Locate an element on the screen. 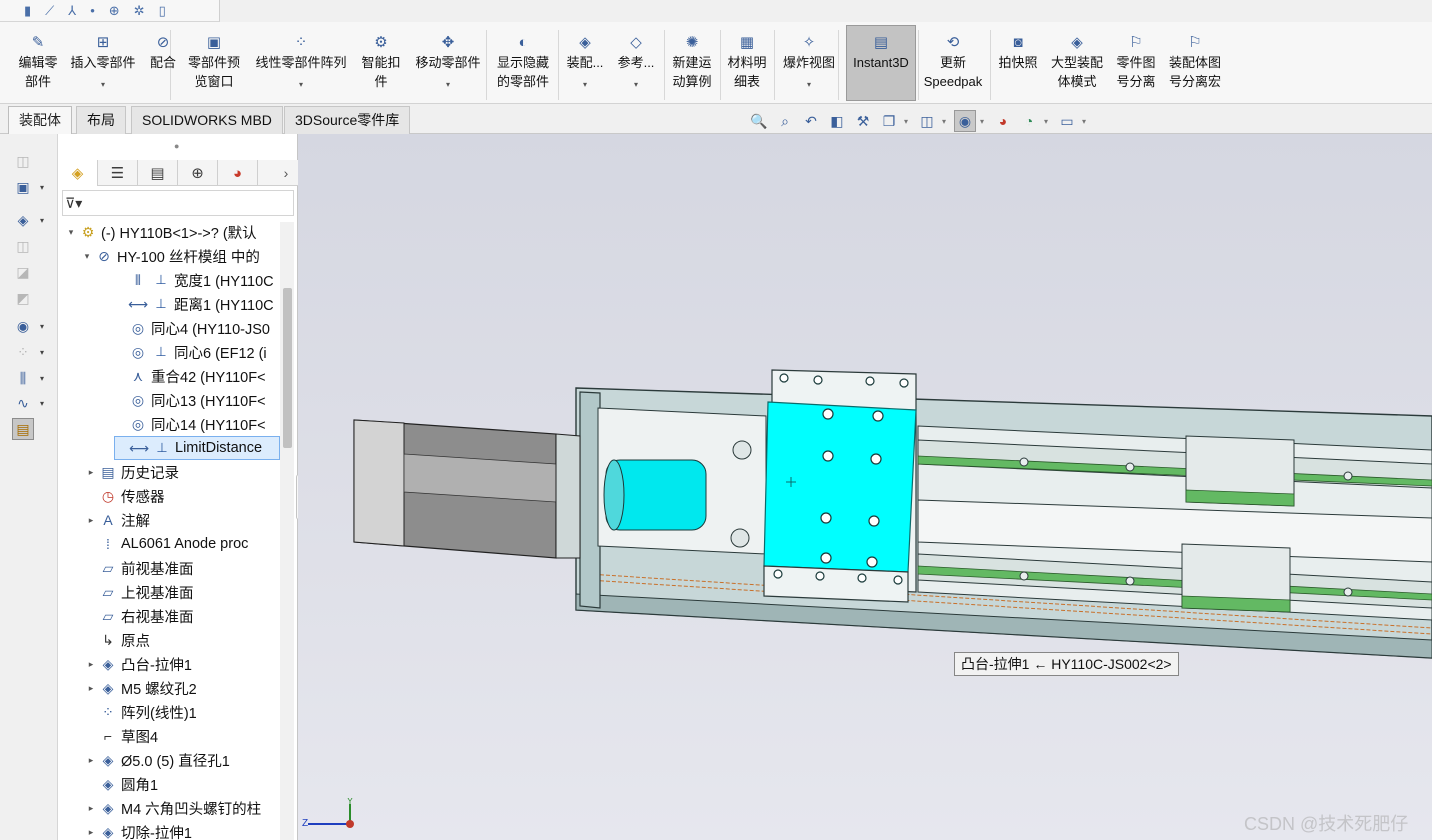 The height and width of the screenshot is (840, 1432). ribbon-button-motion-study: ✺ 新建运 动算例 is located at coordinates (692, 64).